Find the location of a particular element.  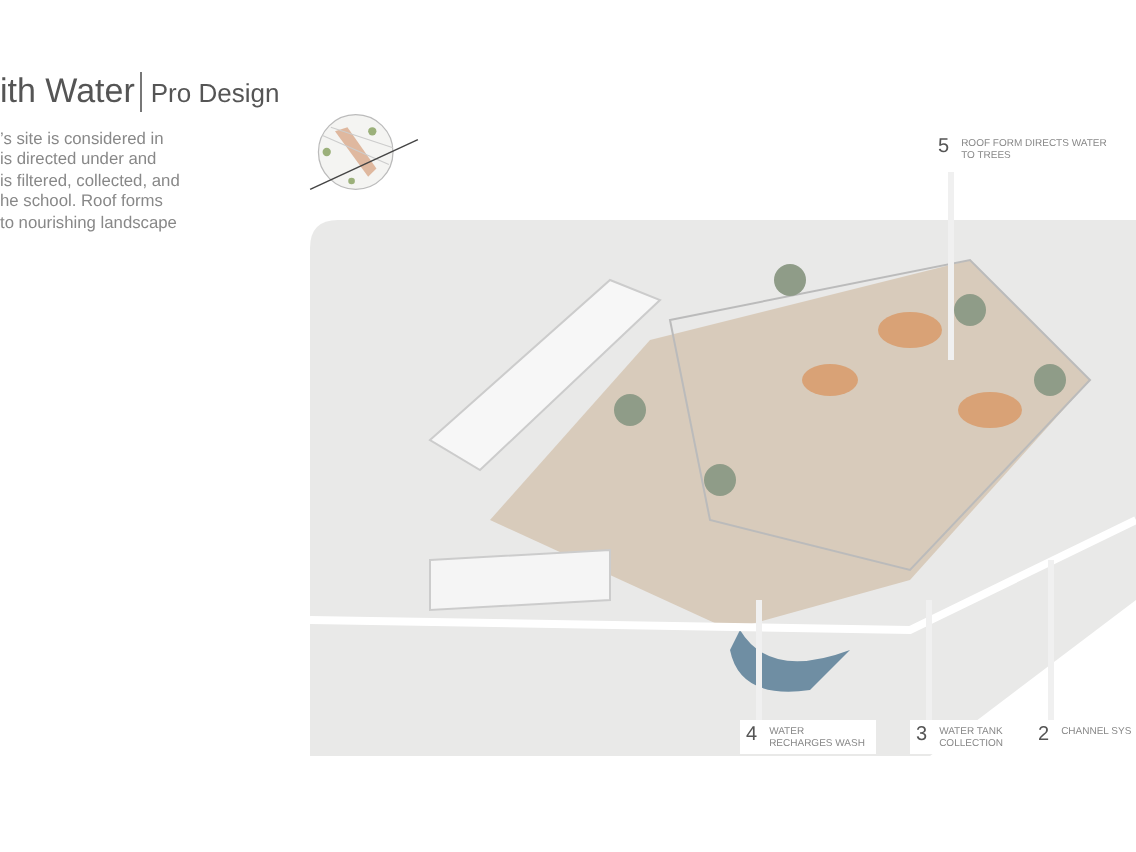

page-title: ith Water is located at coordinates (71, 92).